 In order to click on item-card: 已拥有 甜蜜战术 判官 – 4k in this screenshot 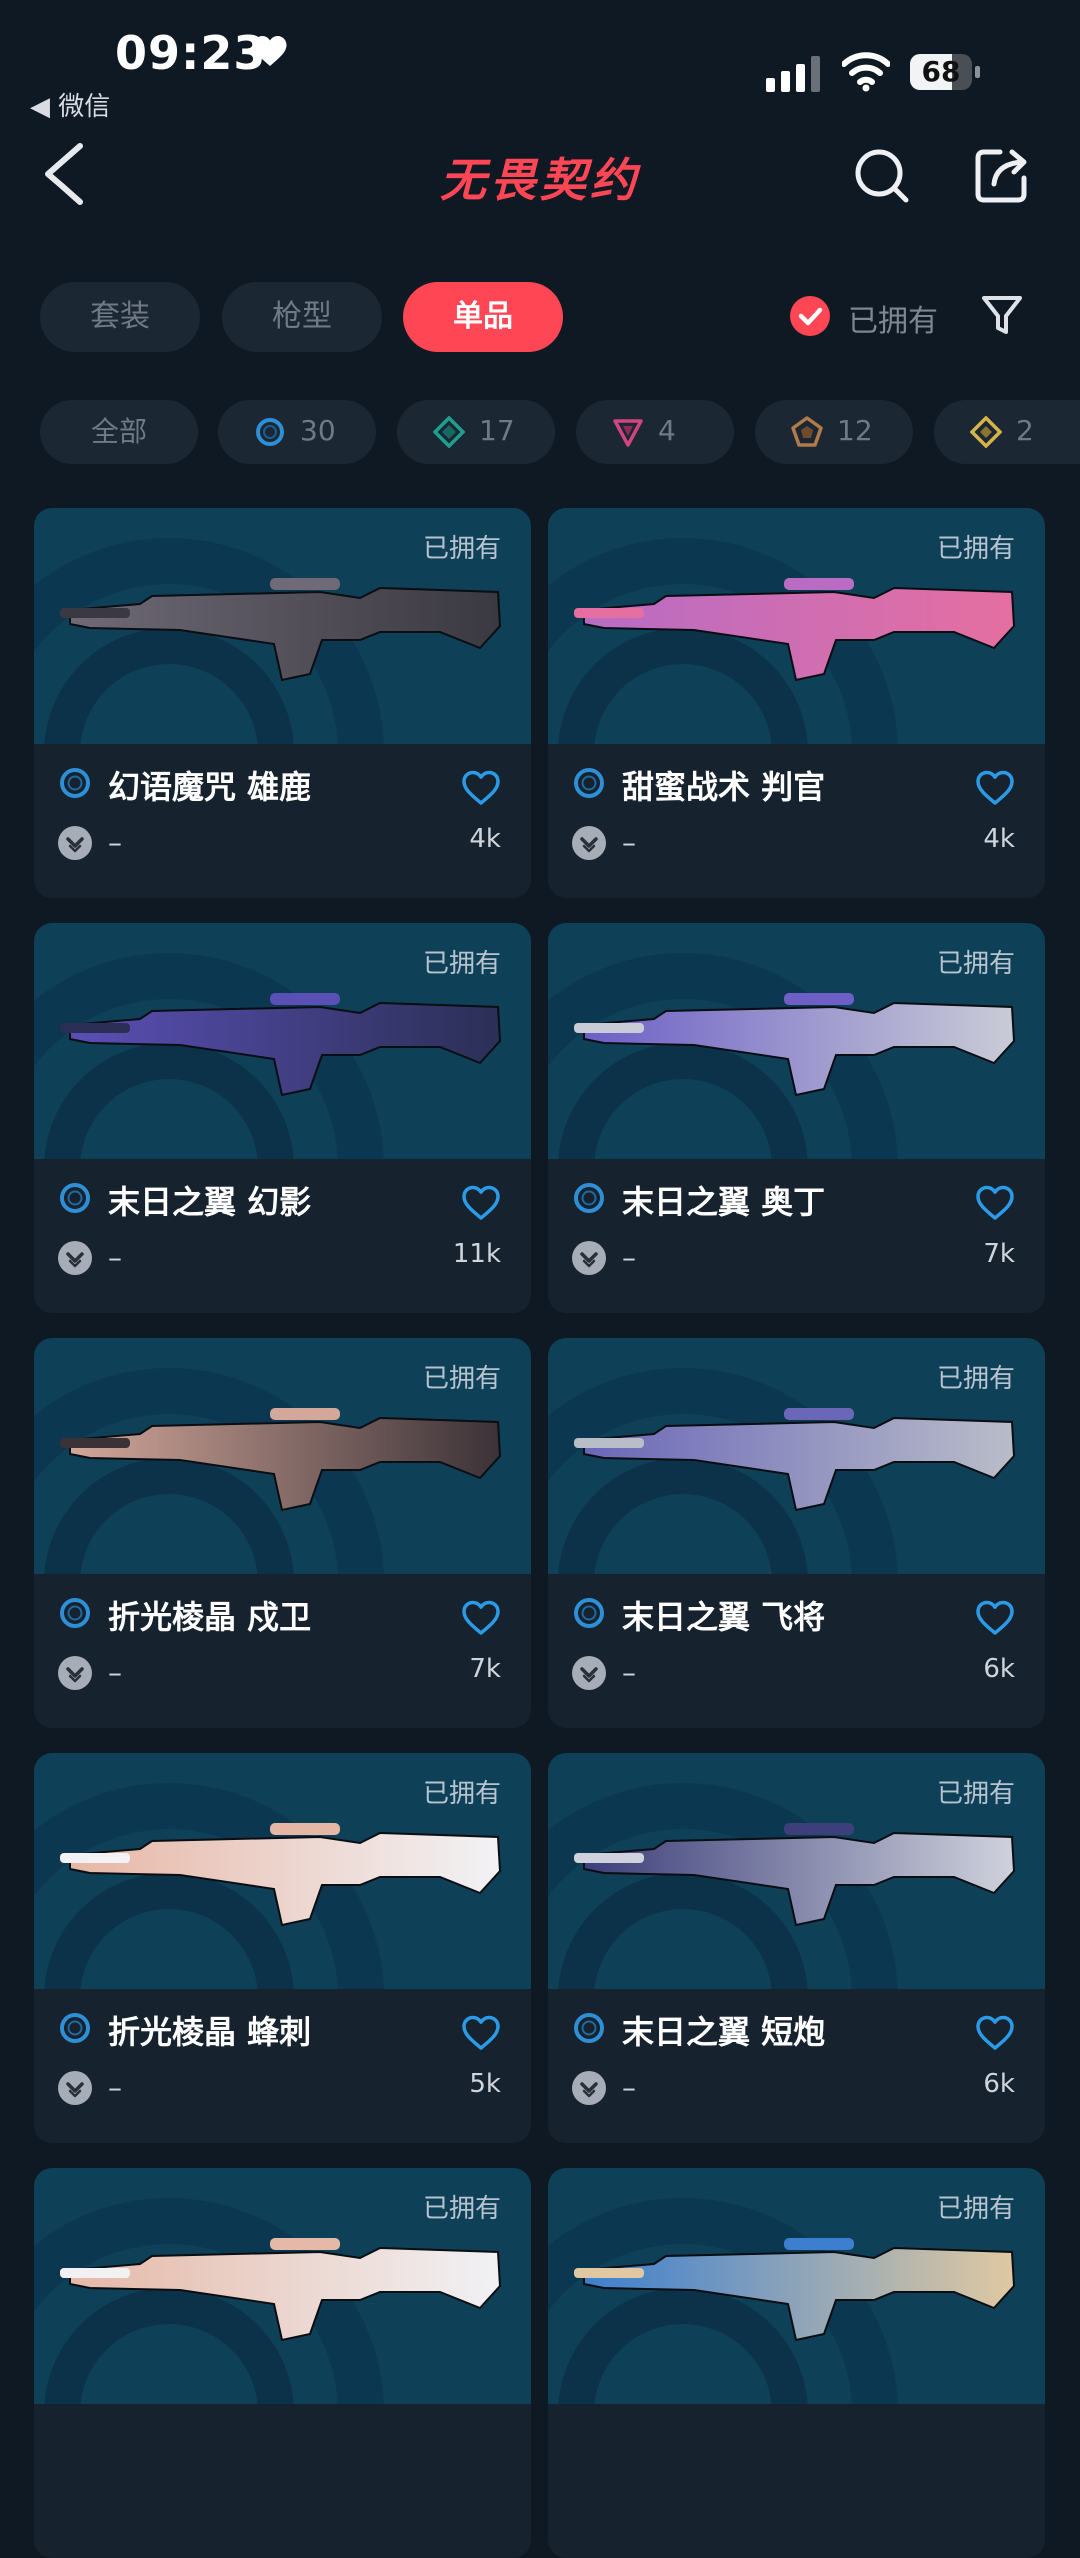, I will do `click(796, 703)`.